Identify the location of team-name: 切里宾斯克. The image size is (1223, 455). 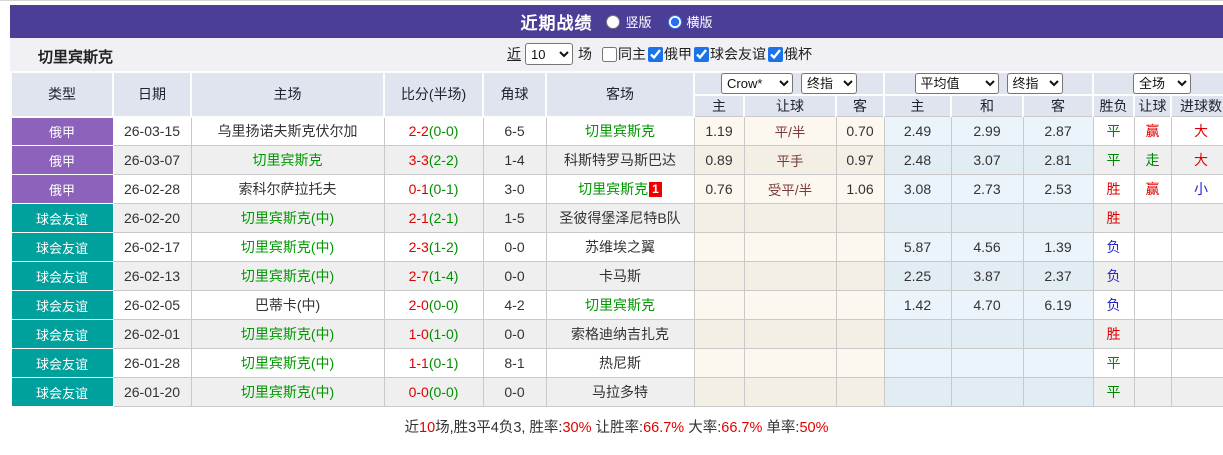
(76, 57).